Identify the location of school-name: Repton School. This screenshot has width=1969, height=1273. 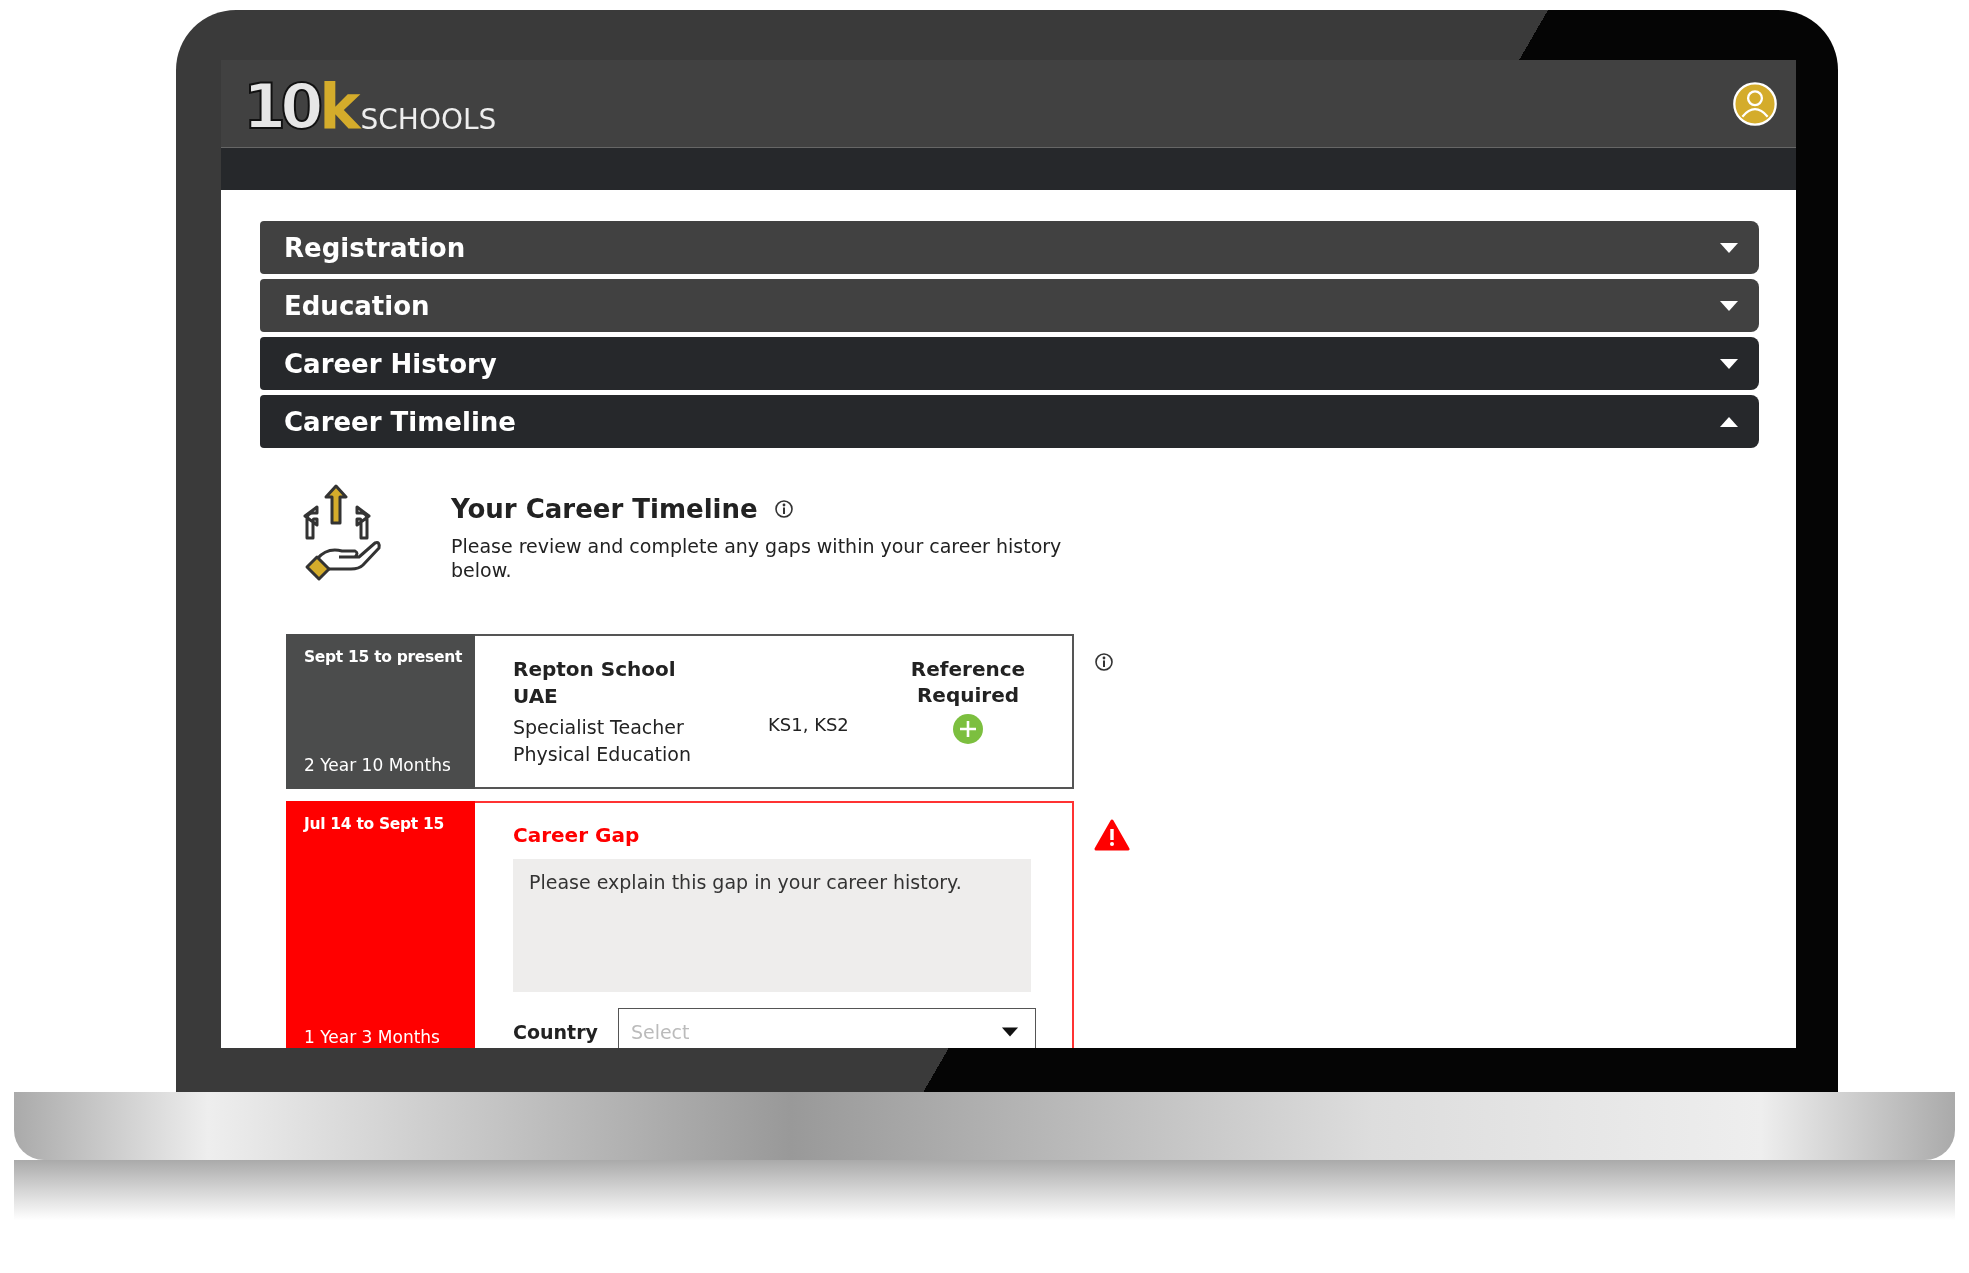
(595, 669).